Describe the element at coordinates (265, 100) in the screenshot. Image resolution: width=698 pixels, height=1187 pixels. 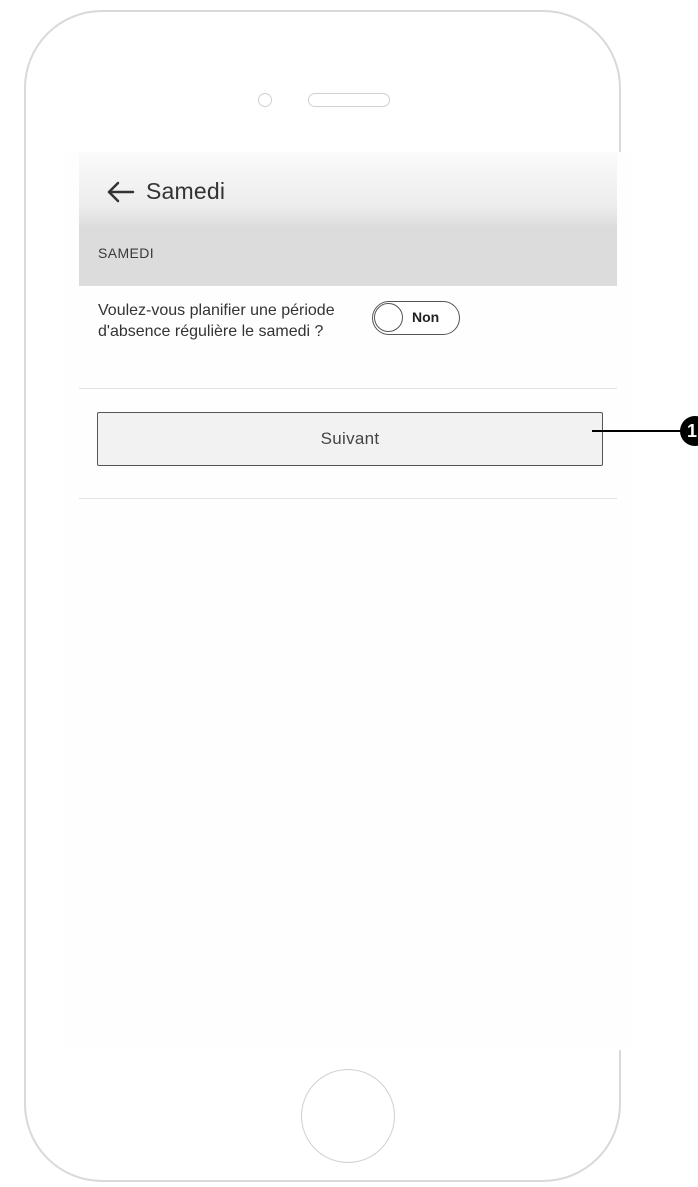
I see `front-camera` at that location.